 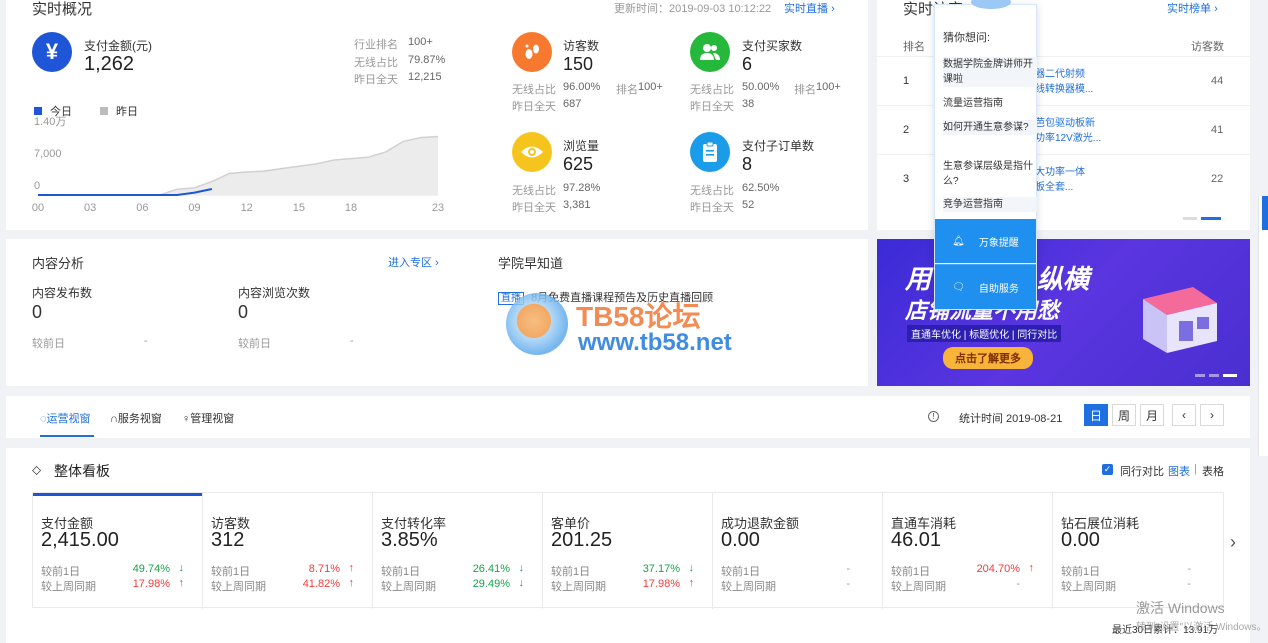 I want to click on kpi-day-arrow-icon: ↓, so click(x=181, y=568).